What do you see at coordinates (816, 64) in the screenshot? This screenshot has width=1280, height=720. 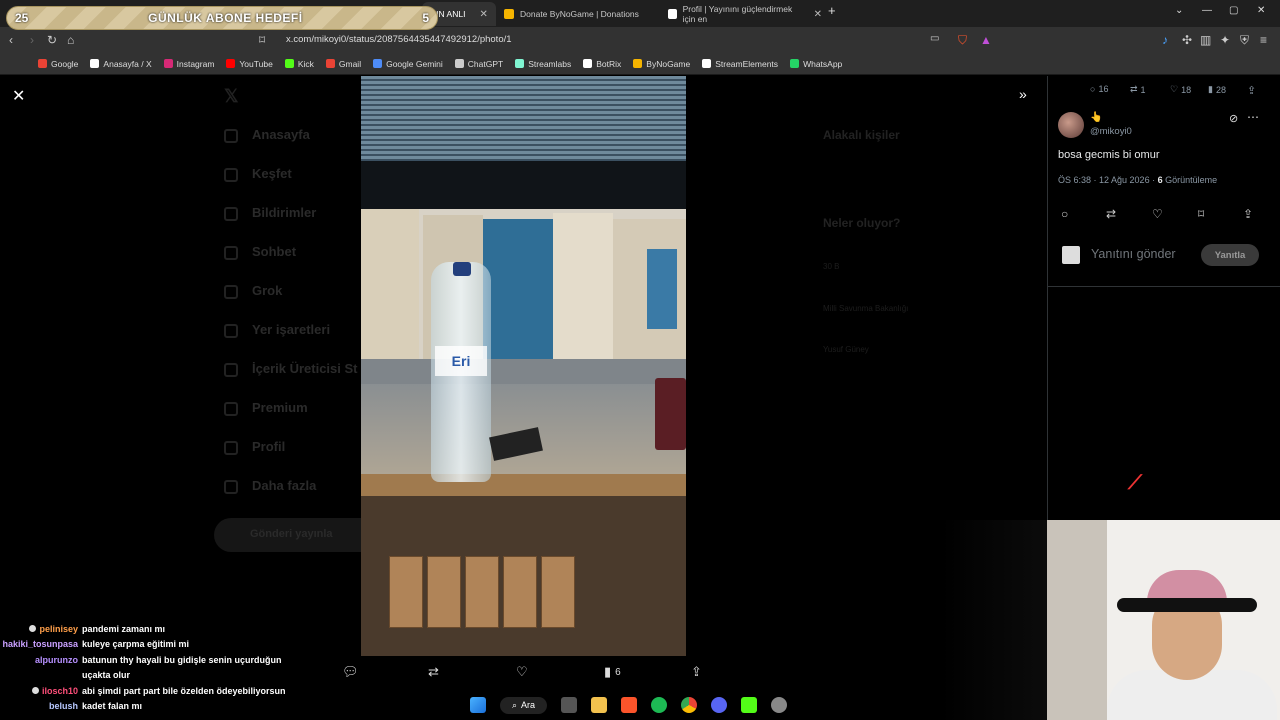 I see `bookmark-item: WhatsApp` at bounding box center [816, 64].